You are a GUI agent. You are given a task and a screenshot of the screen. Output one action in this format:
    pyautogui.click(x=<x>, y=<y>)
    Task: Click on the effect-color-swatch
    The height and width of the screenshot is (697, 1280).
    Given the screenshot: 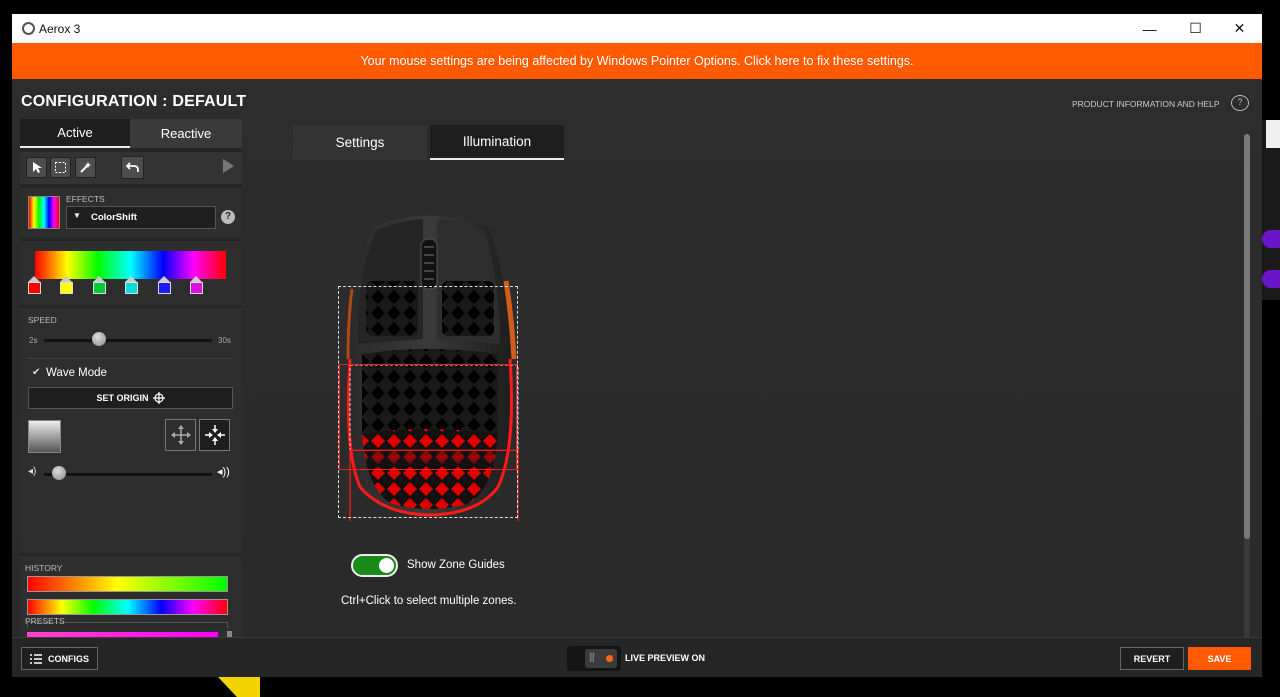 What is the action you would take?
    pyautogui.click(x=44, y=212)
    